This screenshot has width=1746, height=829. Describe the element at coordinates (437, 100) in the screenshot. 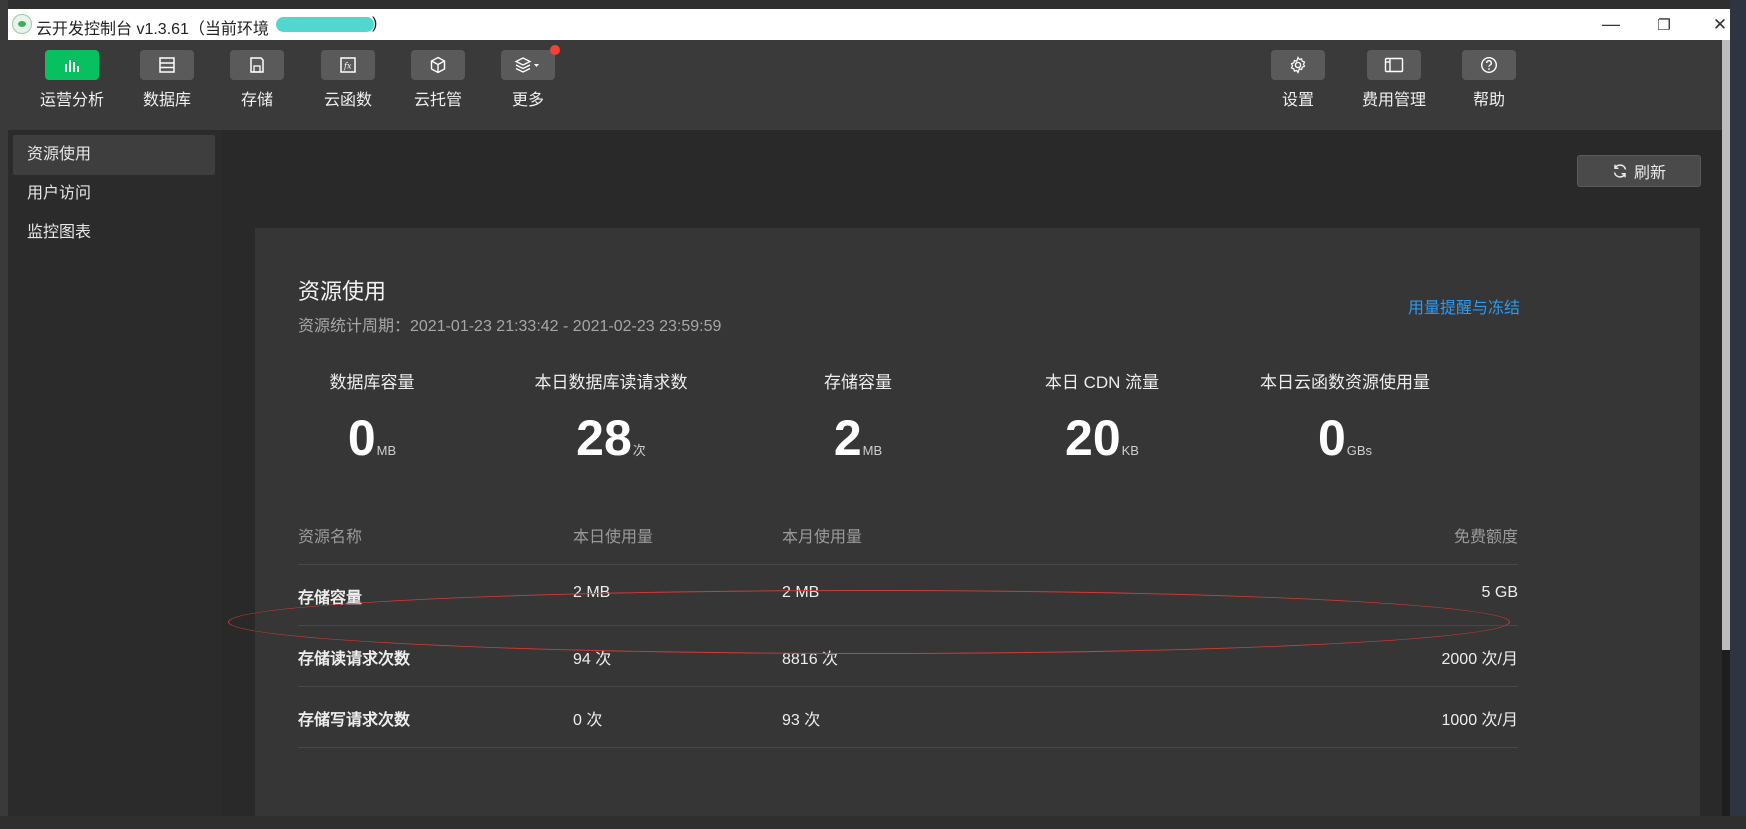

I see `toolbar-label: 云托管` at that location.